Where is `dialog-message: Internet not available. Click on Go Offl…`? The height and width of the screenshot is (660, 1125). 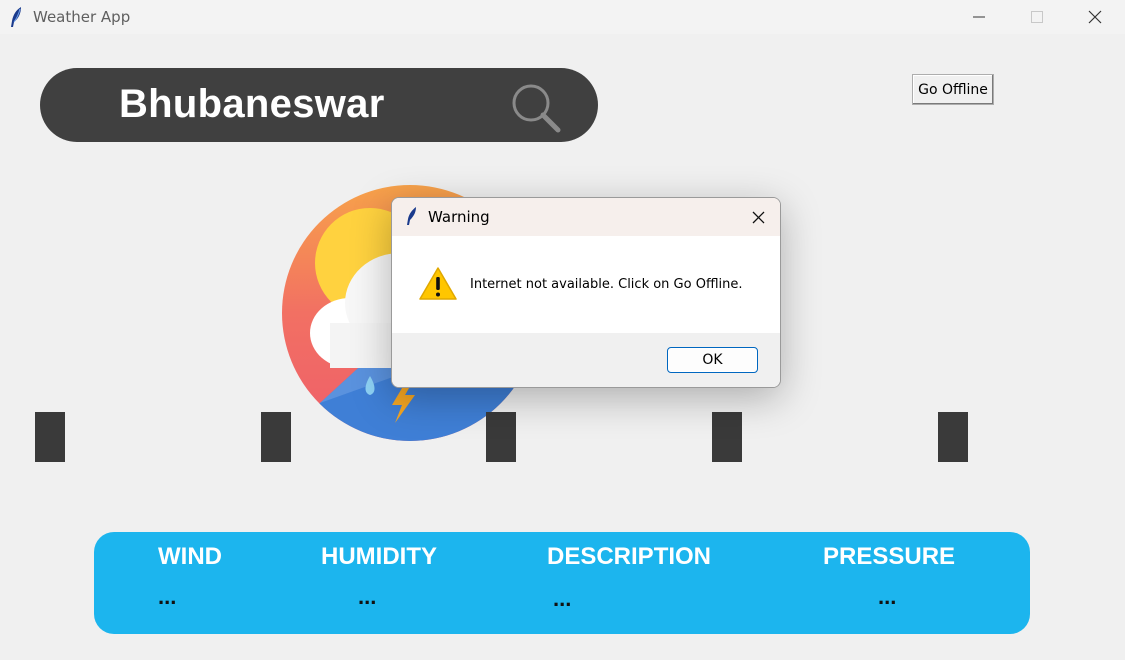
dialog-message: Internet not available. Click on Go Offl… is located at coordinates (606, 284).